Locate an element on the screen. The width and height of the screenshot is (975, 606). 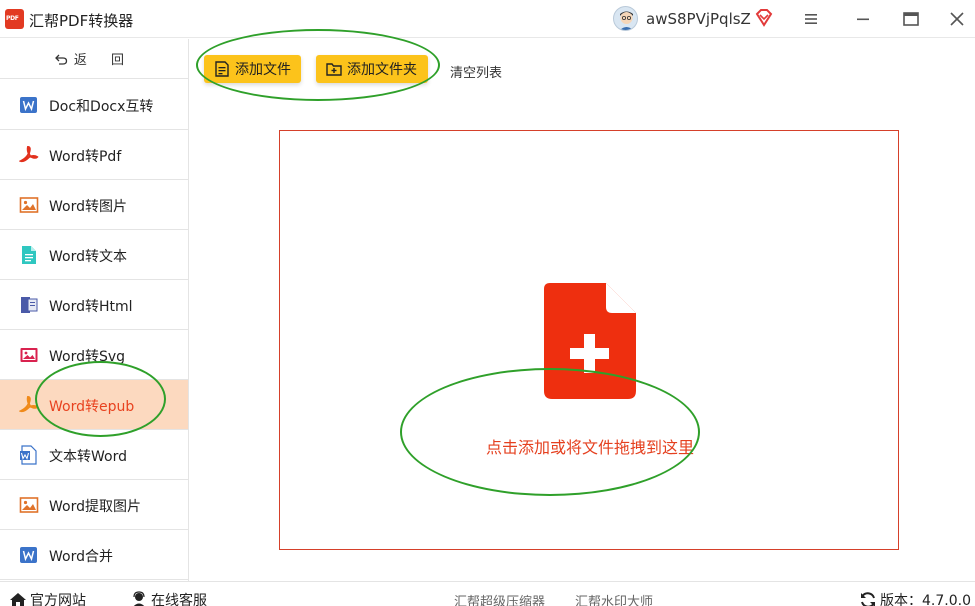
add-file-button: 添加文件 is located at coordinates (252, 69).